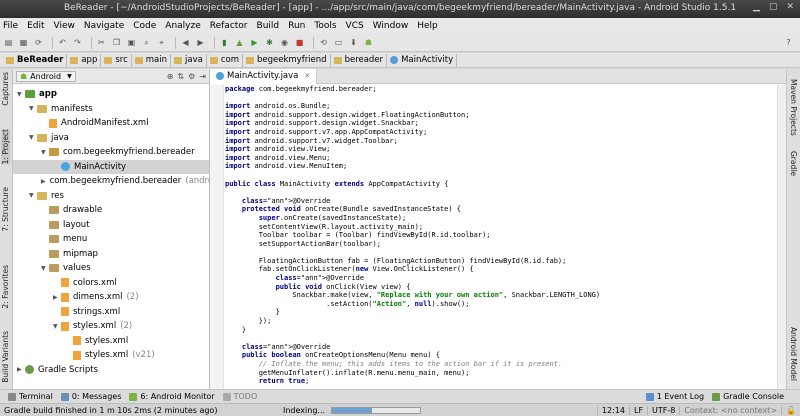  What do you see at coordinates (8, 42) in the screenshot?
I see `open-icon: ▤` at bounding box center [8, 42].